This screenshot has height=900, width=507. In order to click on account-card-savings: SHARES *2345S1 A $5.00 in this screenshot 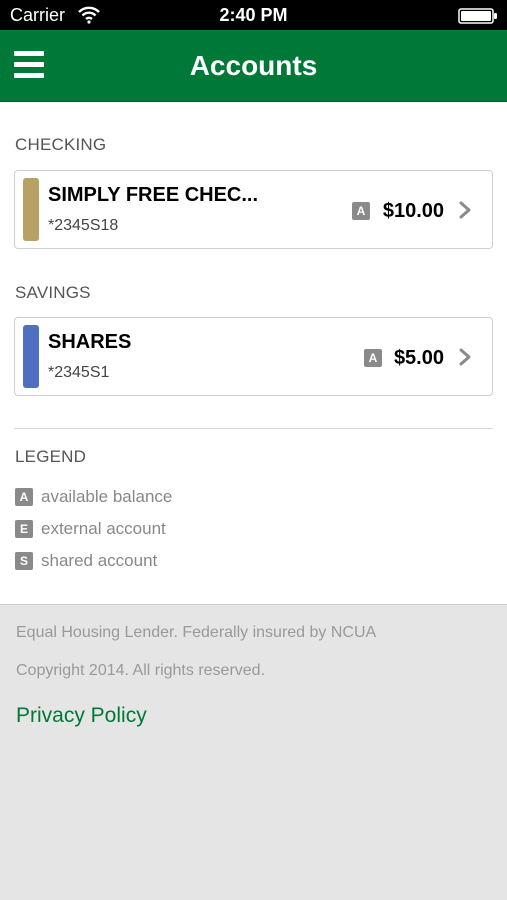, I will do `click(253, 356)`.